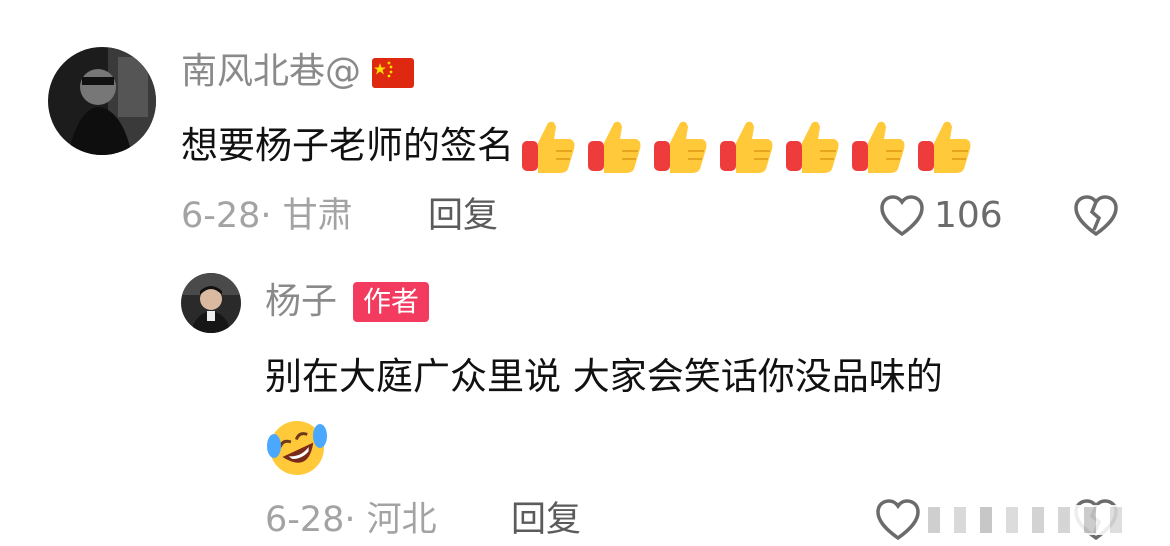  I want to click on emoji-row, so click(747, 146).